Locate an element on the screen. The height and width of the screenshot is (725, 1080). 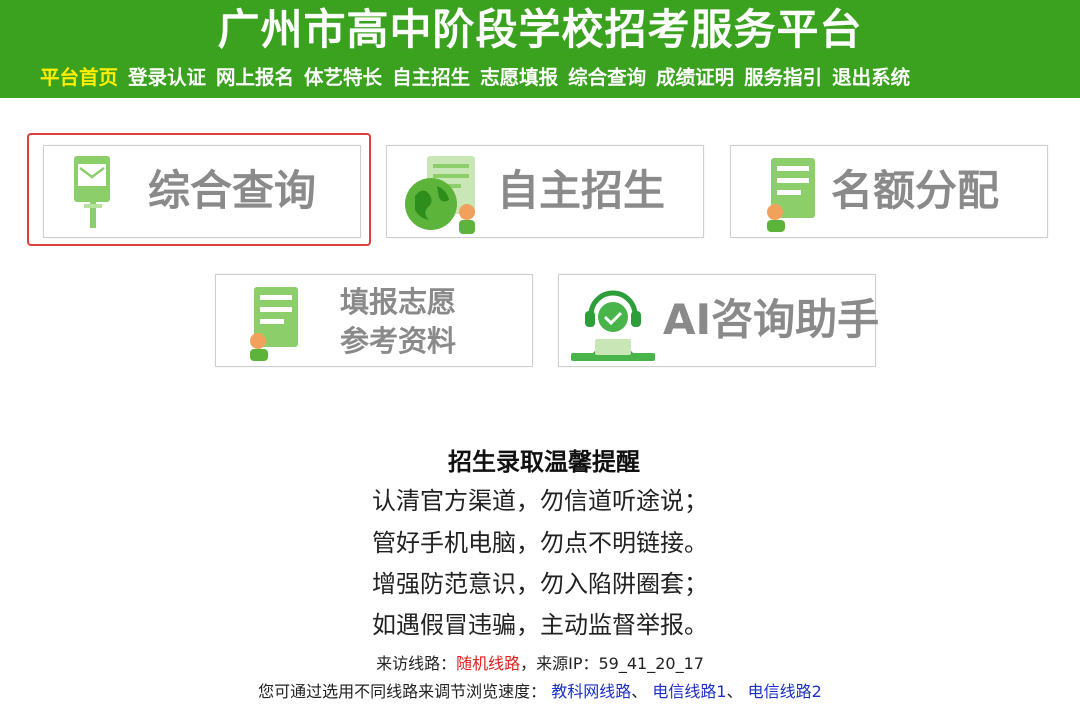
tile-label-line2: 参考资料 is located at coordinates (398, 341).